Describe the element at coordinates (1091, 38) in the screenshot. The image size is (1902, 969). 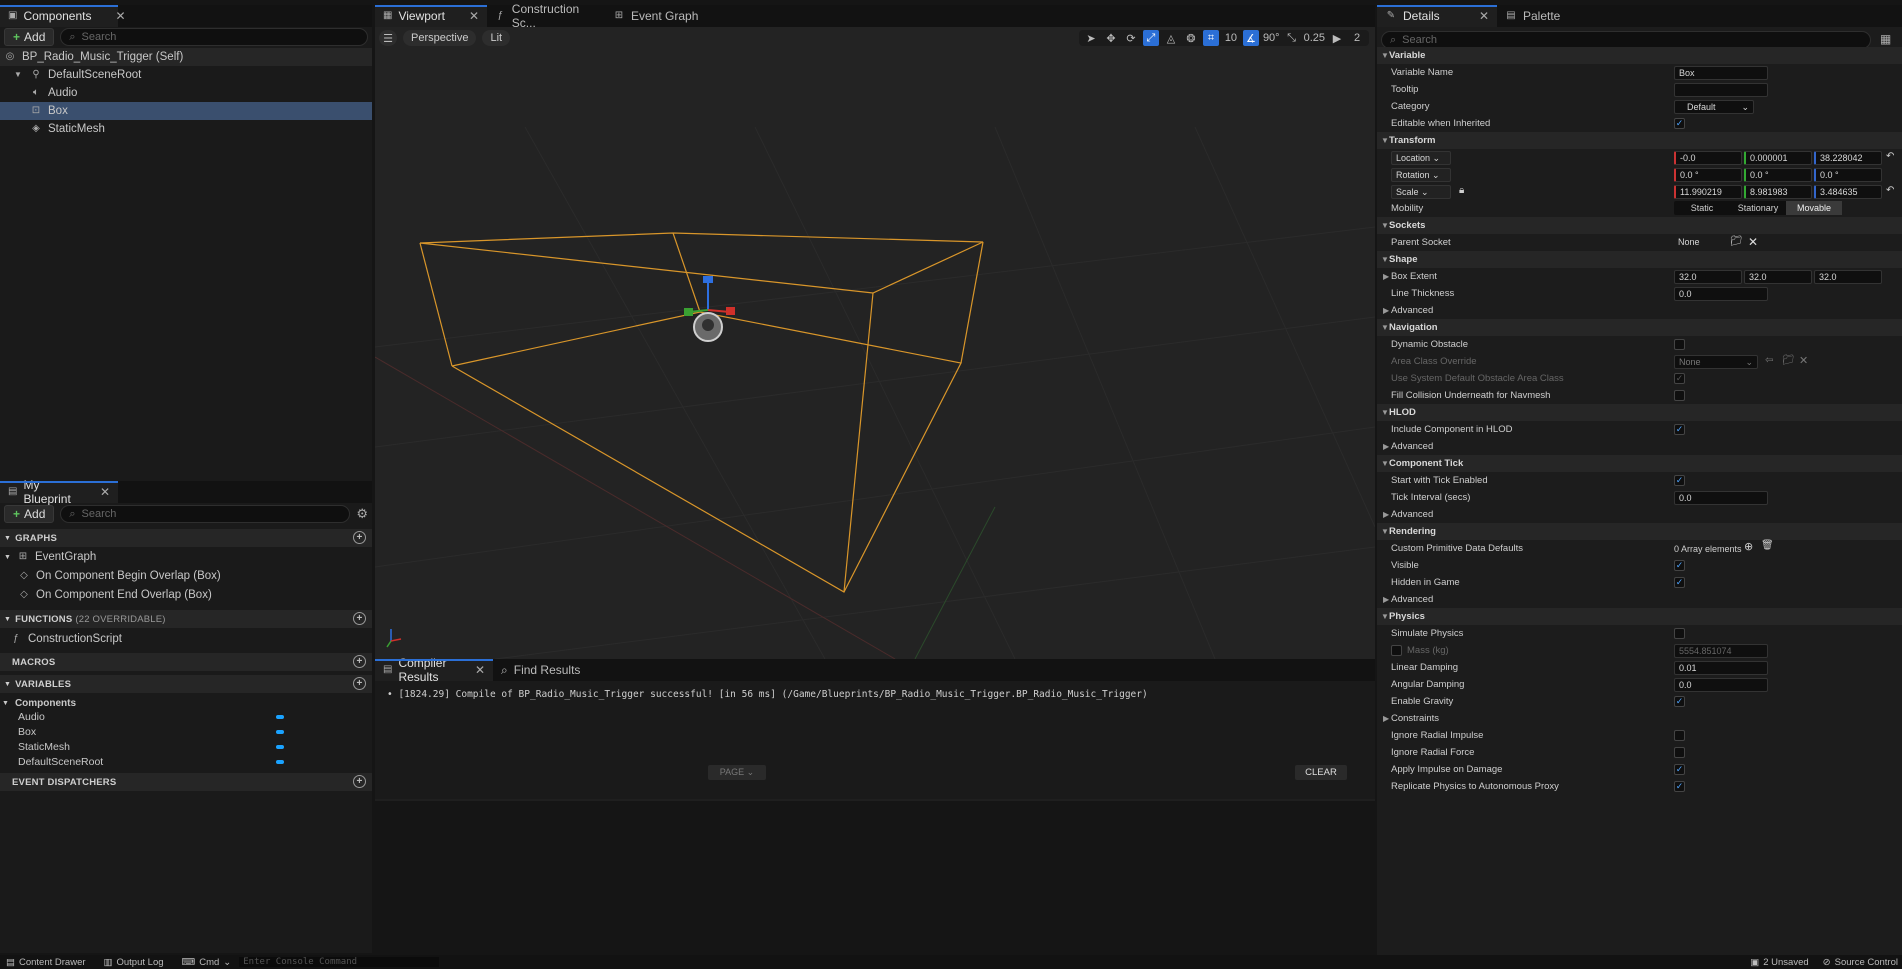
I see `select-tool-icon: ➤` at that location.